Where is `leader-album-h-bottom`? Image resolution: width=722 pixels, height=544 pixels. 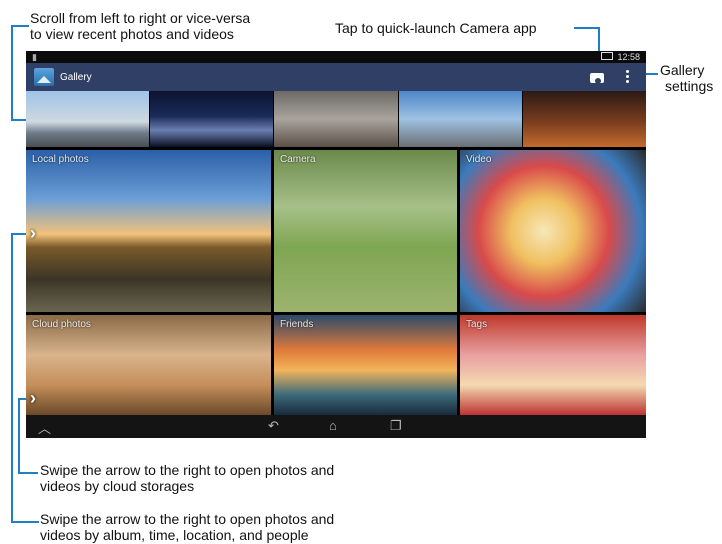 leader-album-h-bottom is located at coordinates (25, 522).